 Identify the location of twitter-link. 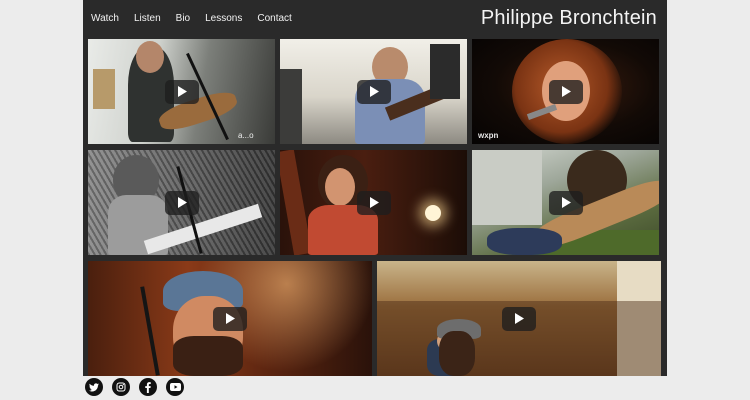
(94, 387).